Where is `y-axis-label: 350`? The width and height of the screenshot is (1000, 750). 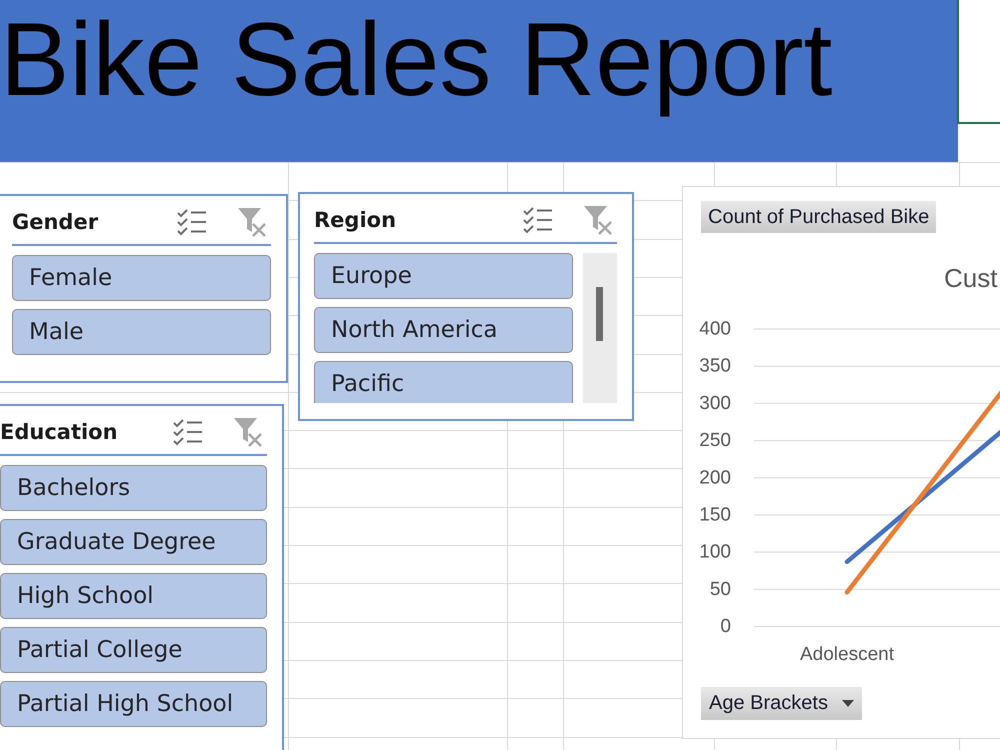 y-axis-label: 350 is located at coordinates (715, 366).